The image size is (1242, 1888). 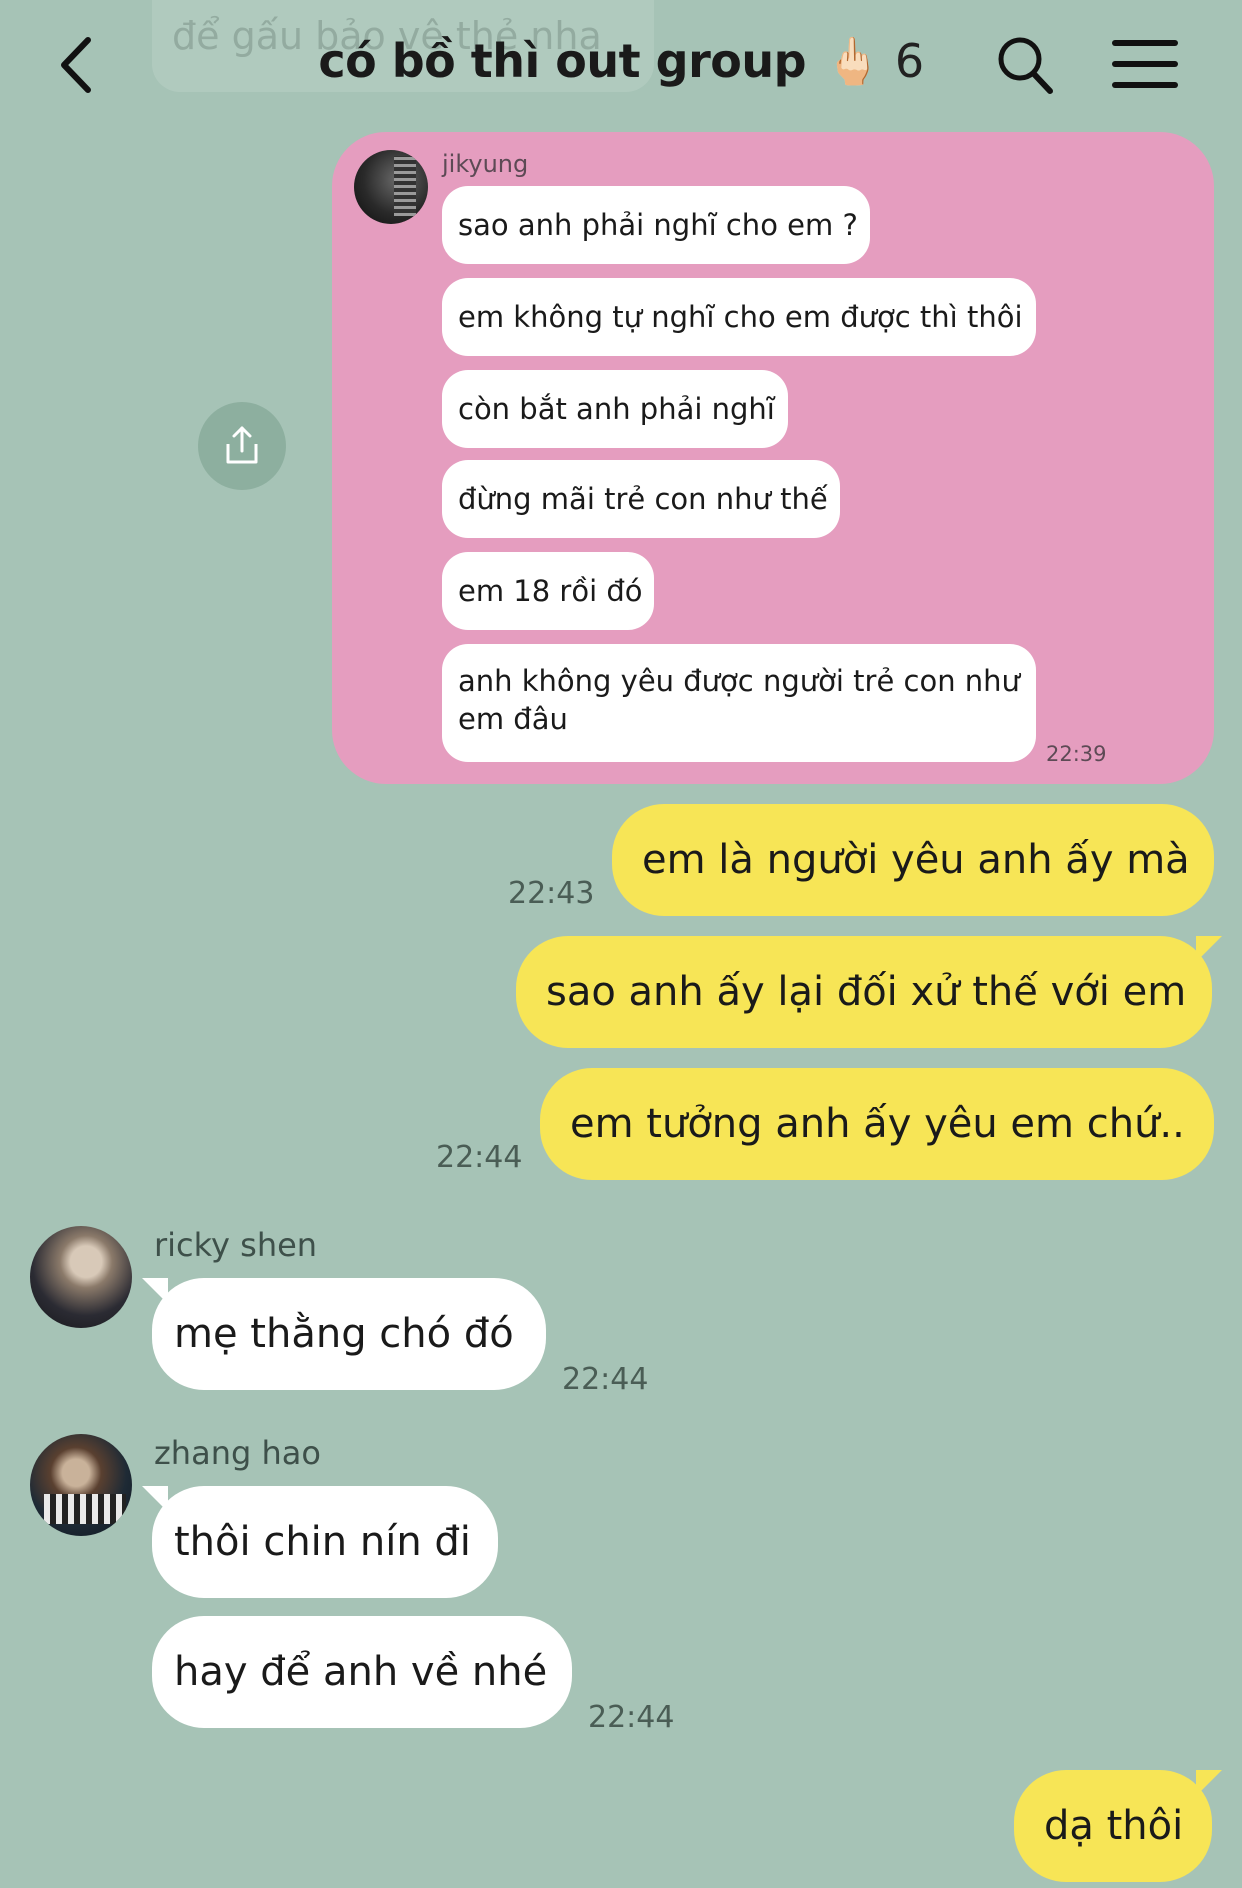 I want to click on my-message-bubble: sao anh ấy lại đối xử thế với em, so click(x=869, y=992).